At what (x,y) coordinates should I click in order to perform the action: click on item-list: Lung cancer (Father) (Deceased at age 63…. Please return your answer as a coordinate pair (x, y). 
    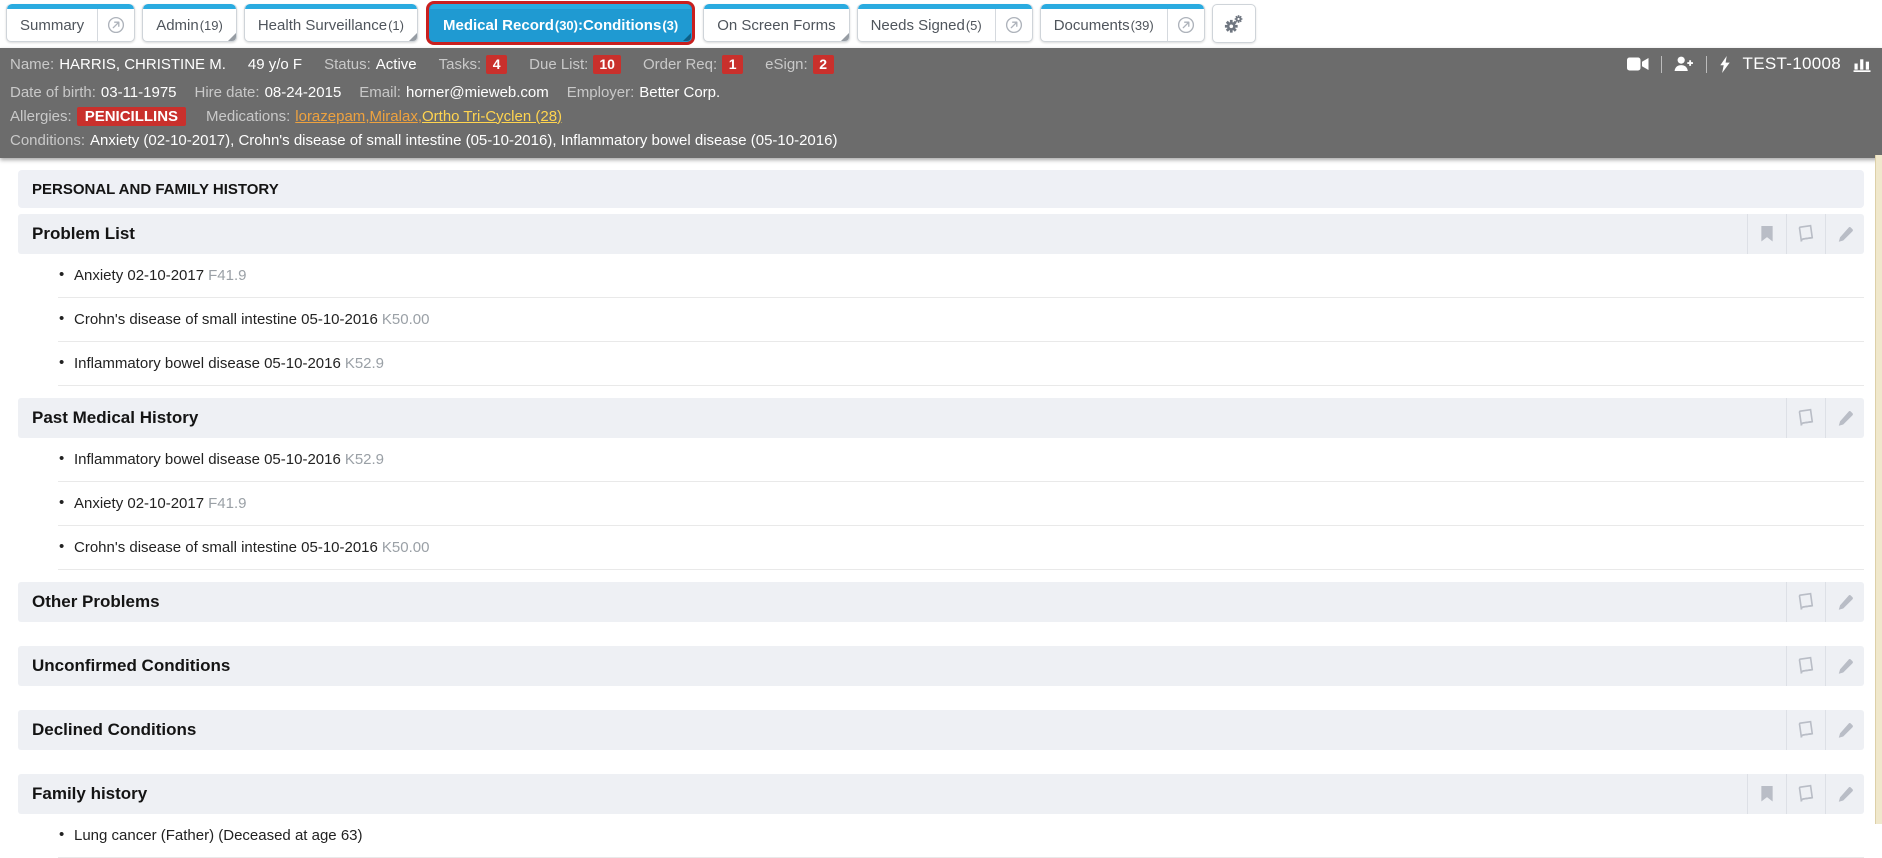
    Looking at the image, I should click on (941, 836).